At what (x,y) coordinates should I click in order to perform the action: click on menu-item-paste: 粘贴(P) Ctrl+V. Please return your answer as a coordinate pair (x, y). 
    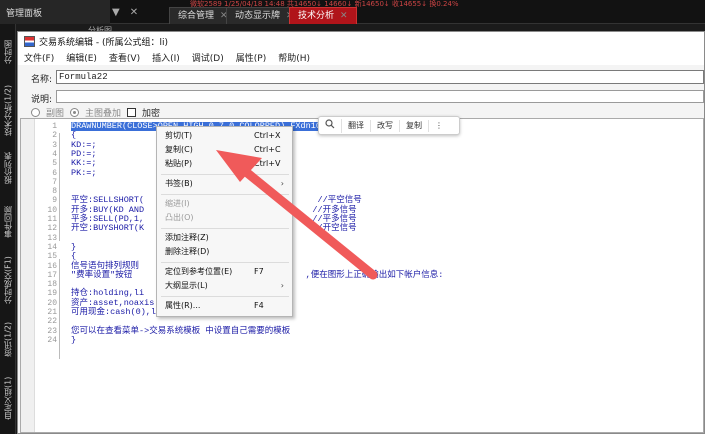
    Looking at the image, I should click on (224, 164).